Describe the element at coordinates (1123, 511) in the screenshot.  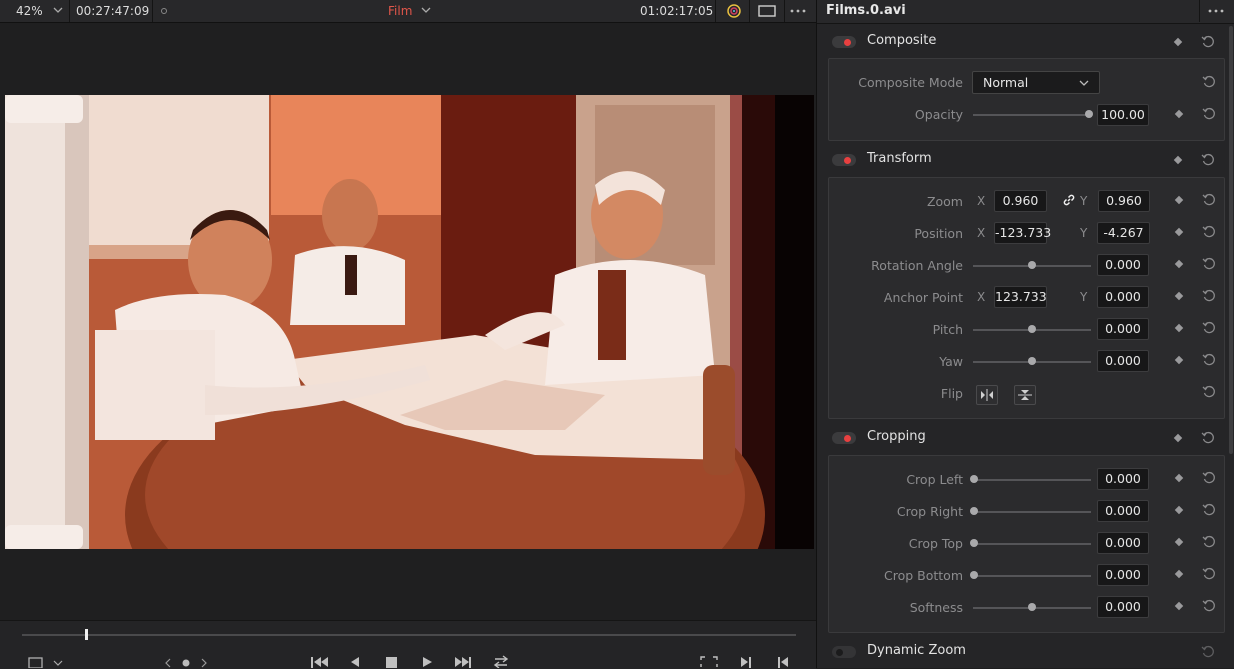
I see `crop-right-field: 0.000` at that location.